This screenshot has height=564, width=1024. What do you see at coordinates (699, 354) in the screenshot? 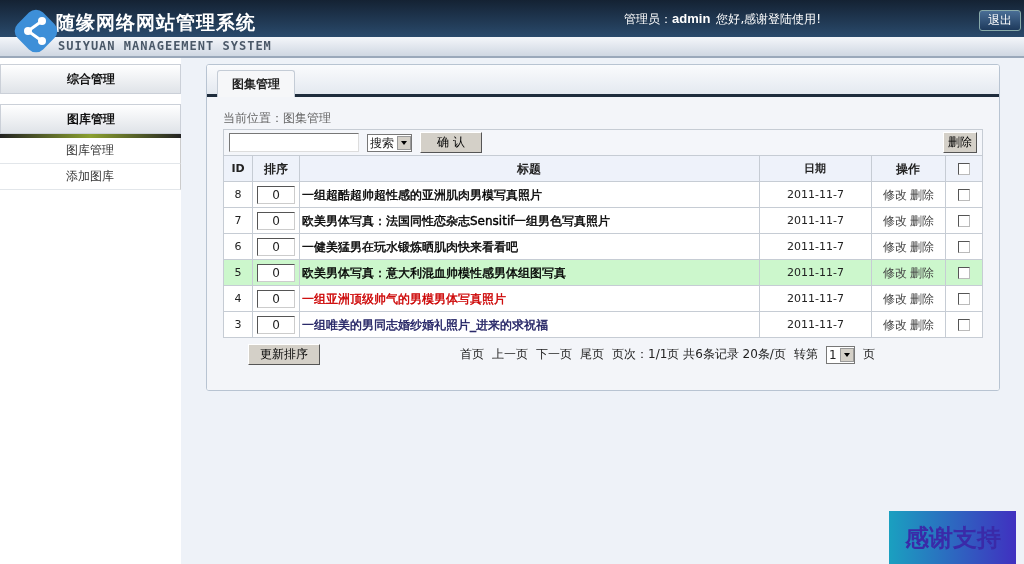
I see `page-info: 页次：1/1页 共6条记录 20条/页` at bounding box center [699, 354].